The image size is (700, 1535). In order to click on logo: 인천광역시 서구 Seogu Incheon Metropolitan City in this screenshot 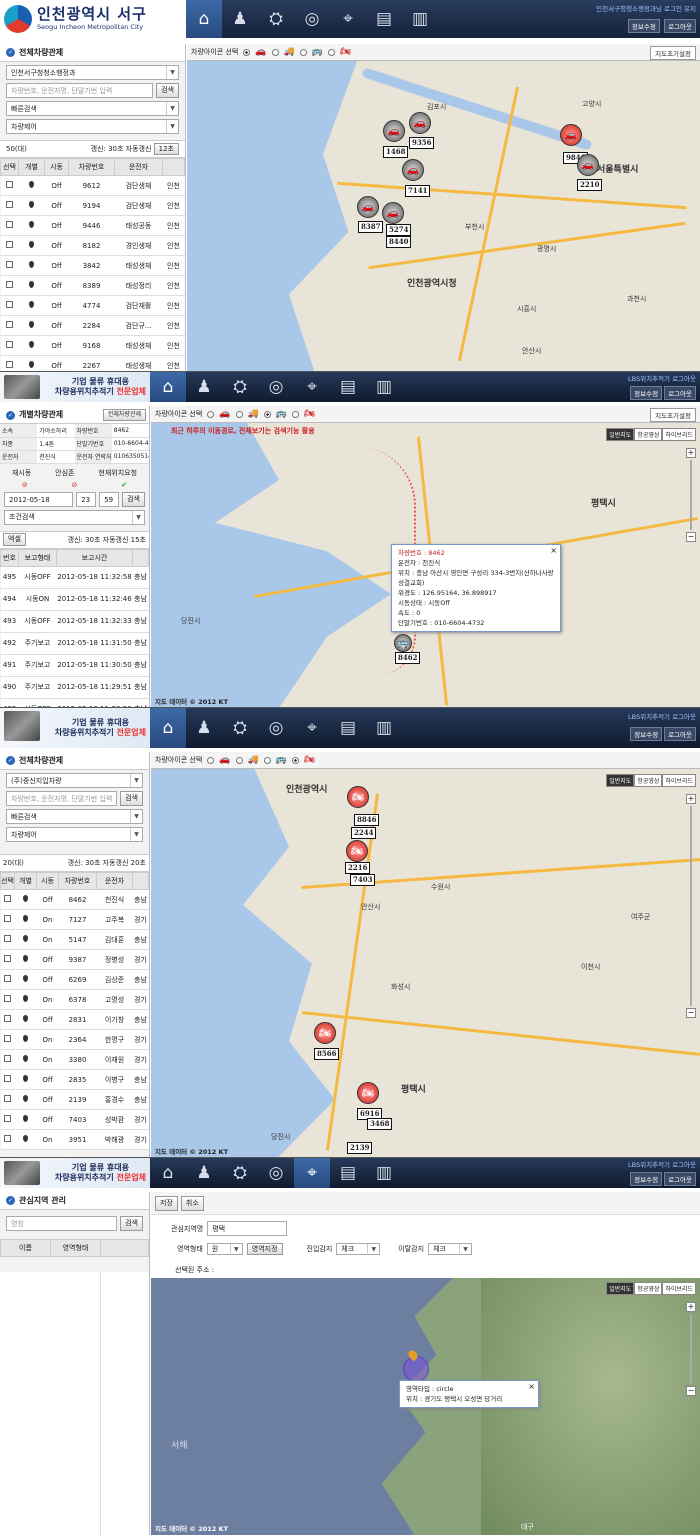, I will do `click(93, 19)`.